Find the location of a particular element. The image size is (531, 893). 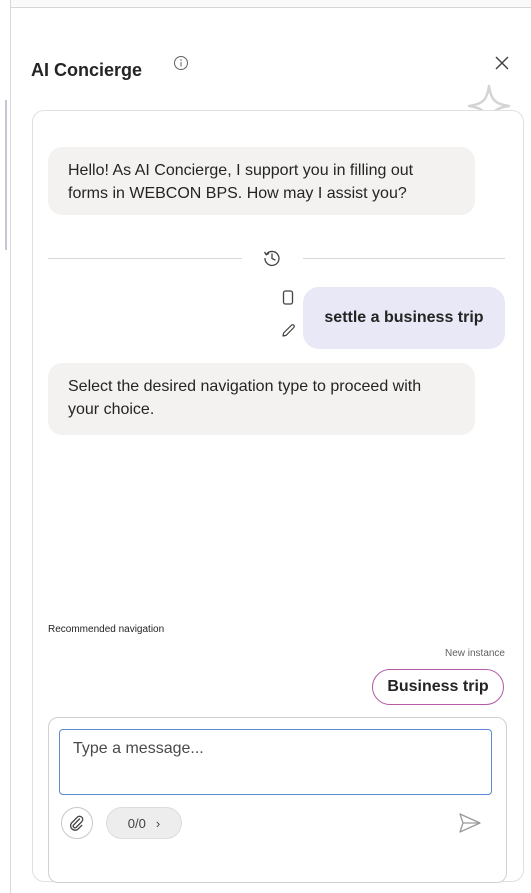

response-counter: 0/0 › is located at coordinates (144, 823).